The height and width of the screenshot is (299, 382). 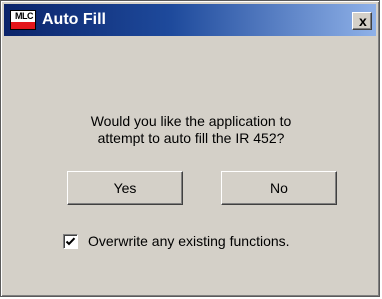 I want to click on close-button: x, so click(x=362, y=21).